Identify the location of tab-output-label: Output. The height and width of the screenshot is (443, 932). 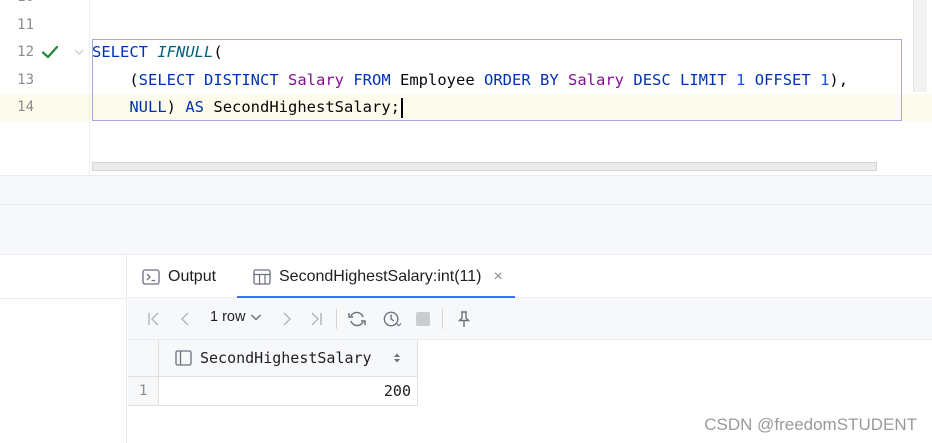
(192, 276).